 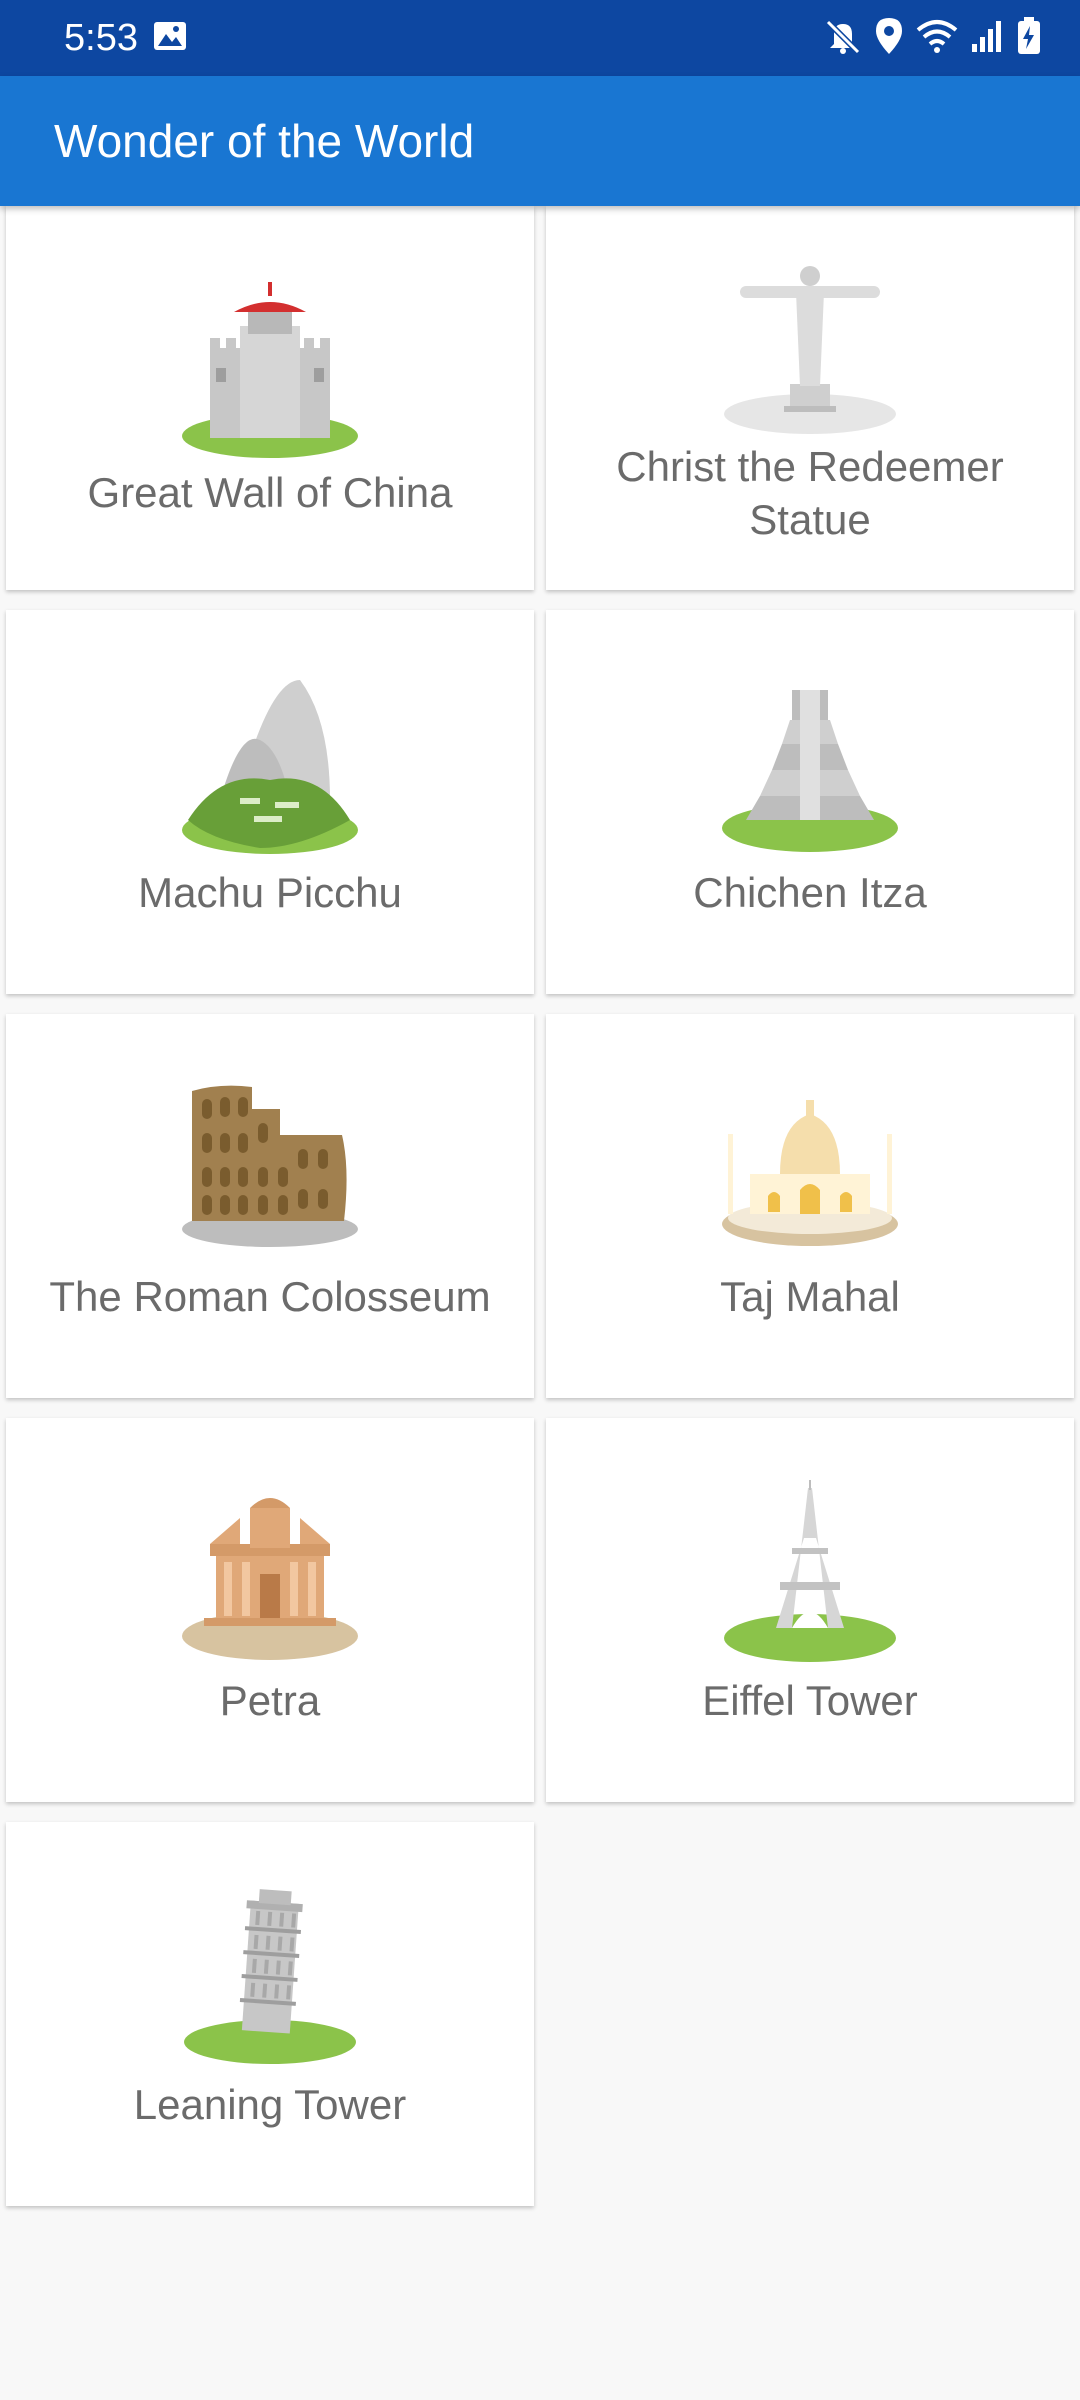 I want to click on colosseum-icon, so click(x=270, y=1154).